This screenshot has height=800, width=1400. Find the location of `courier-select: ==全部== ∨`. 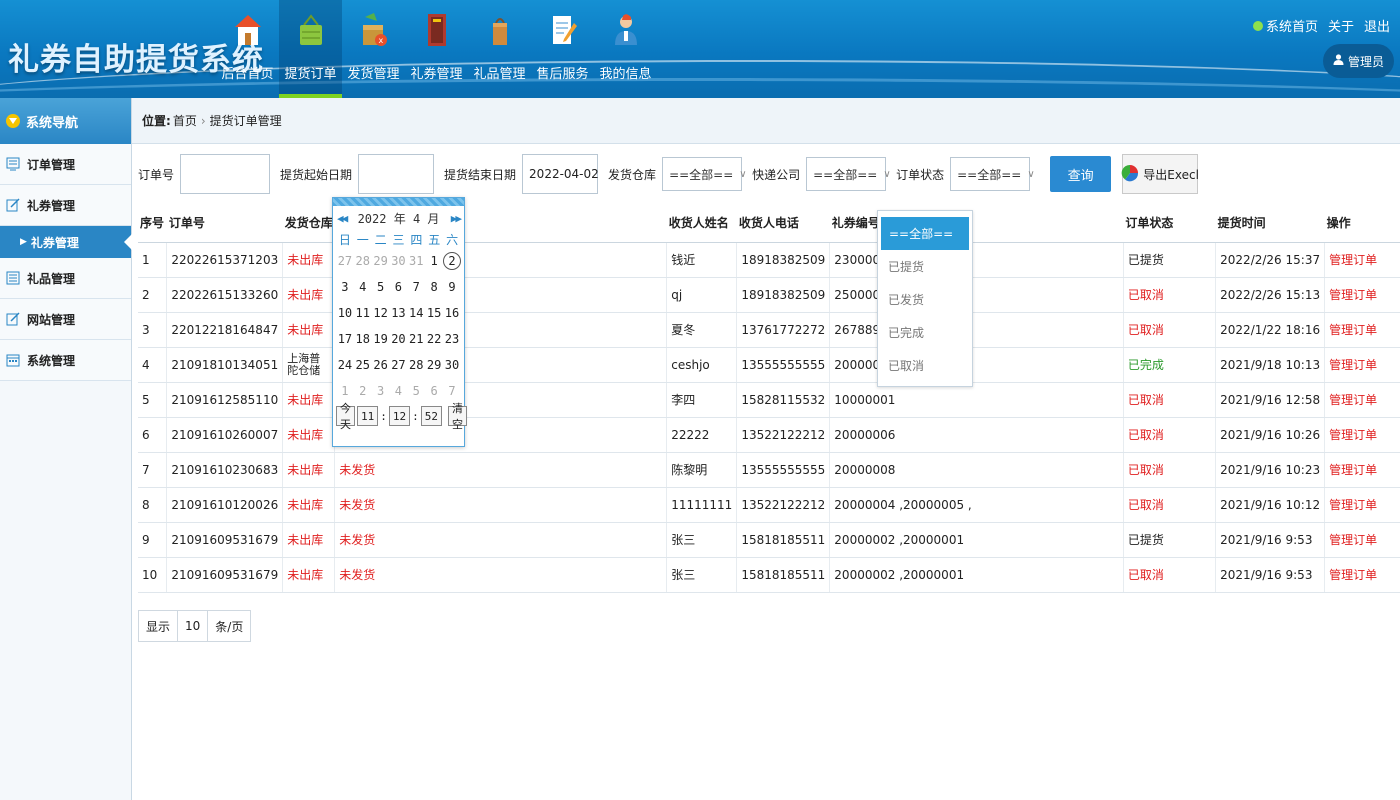

courier-select: ==全部== ∨ is located at coordinates (848, 174).